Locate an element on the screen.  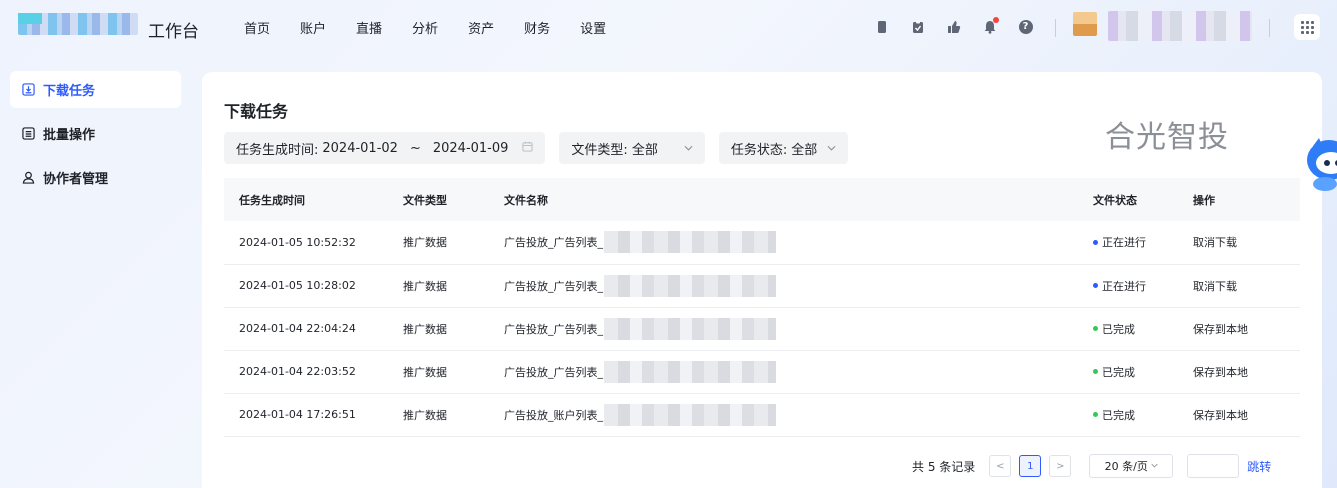
task-icon is located at coordinates (917, 26).